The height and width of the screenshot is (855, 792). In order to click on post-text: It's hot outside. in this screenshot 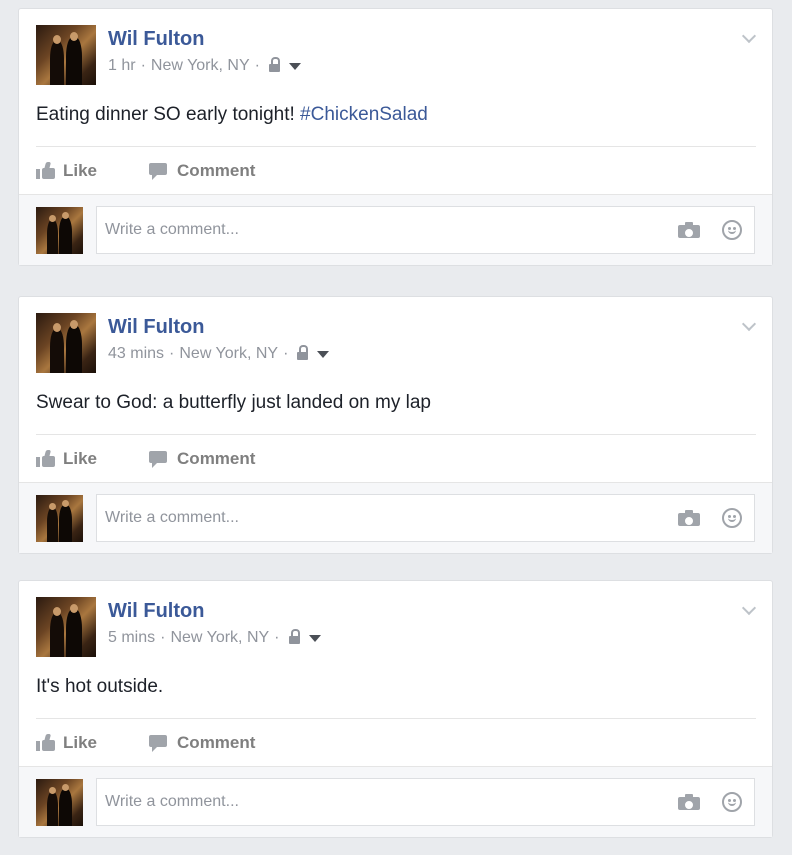, I will do `click(396, 687)`.